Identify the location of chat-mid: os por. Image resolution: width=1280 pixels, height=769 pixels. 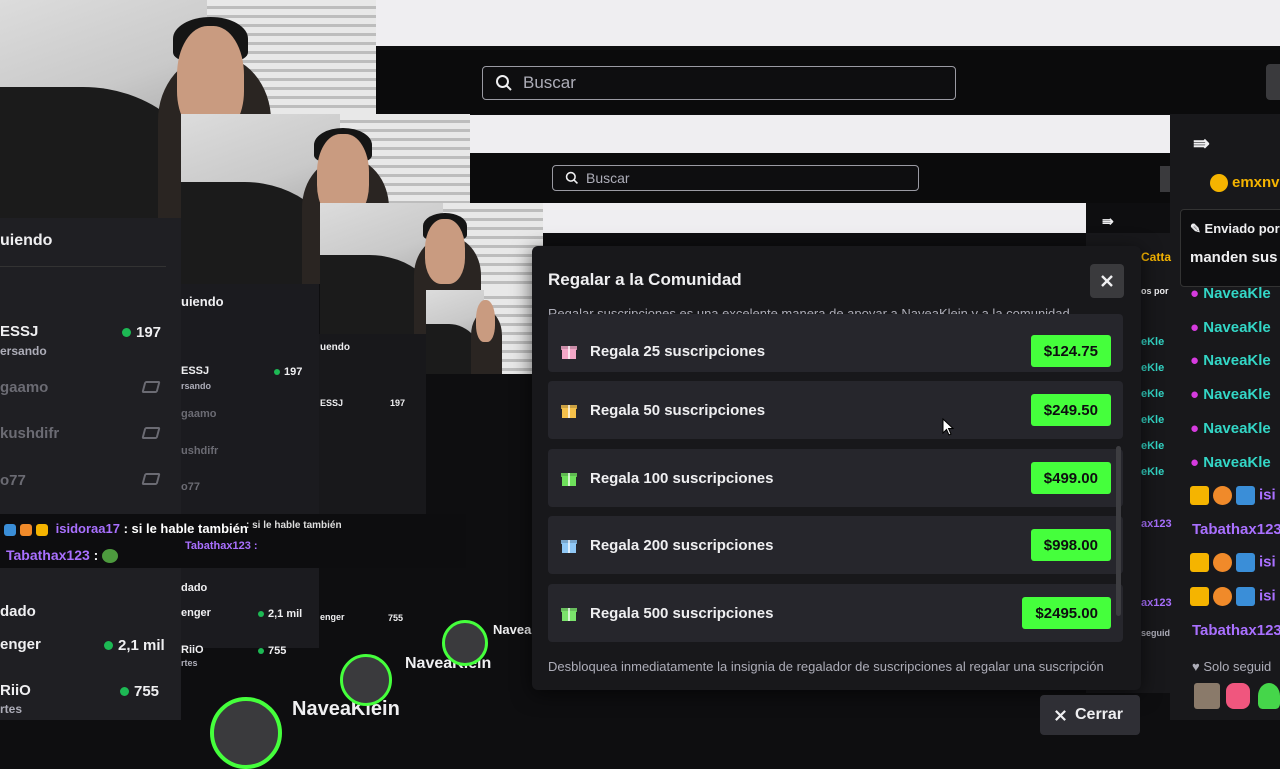
(1155, 291).